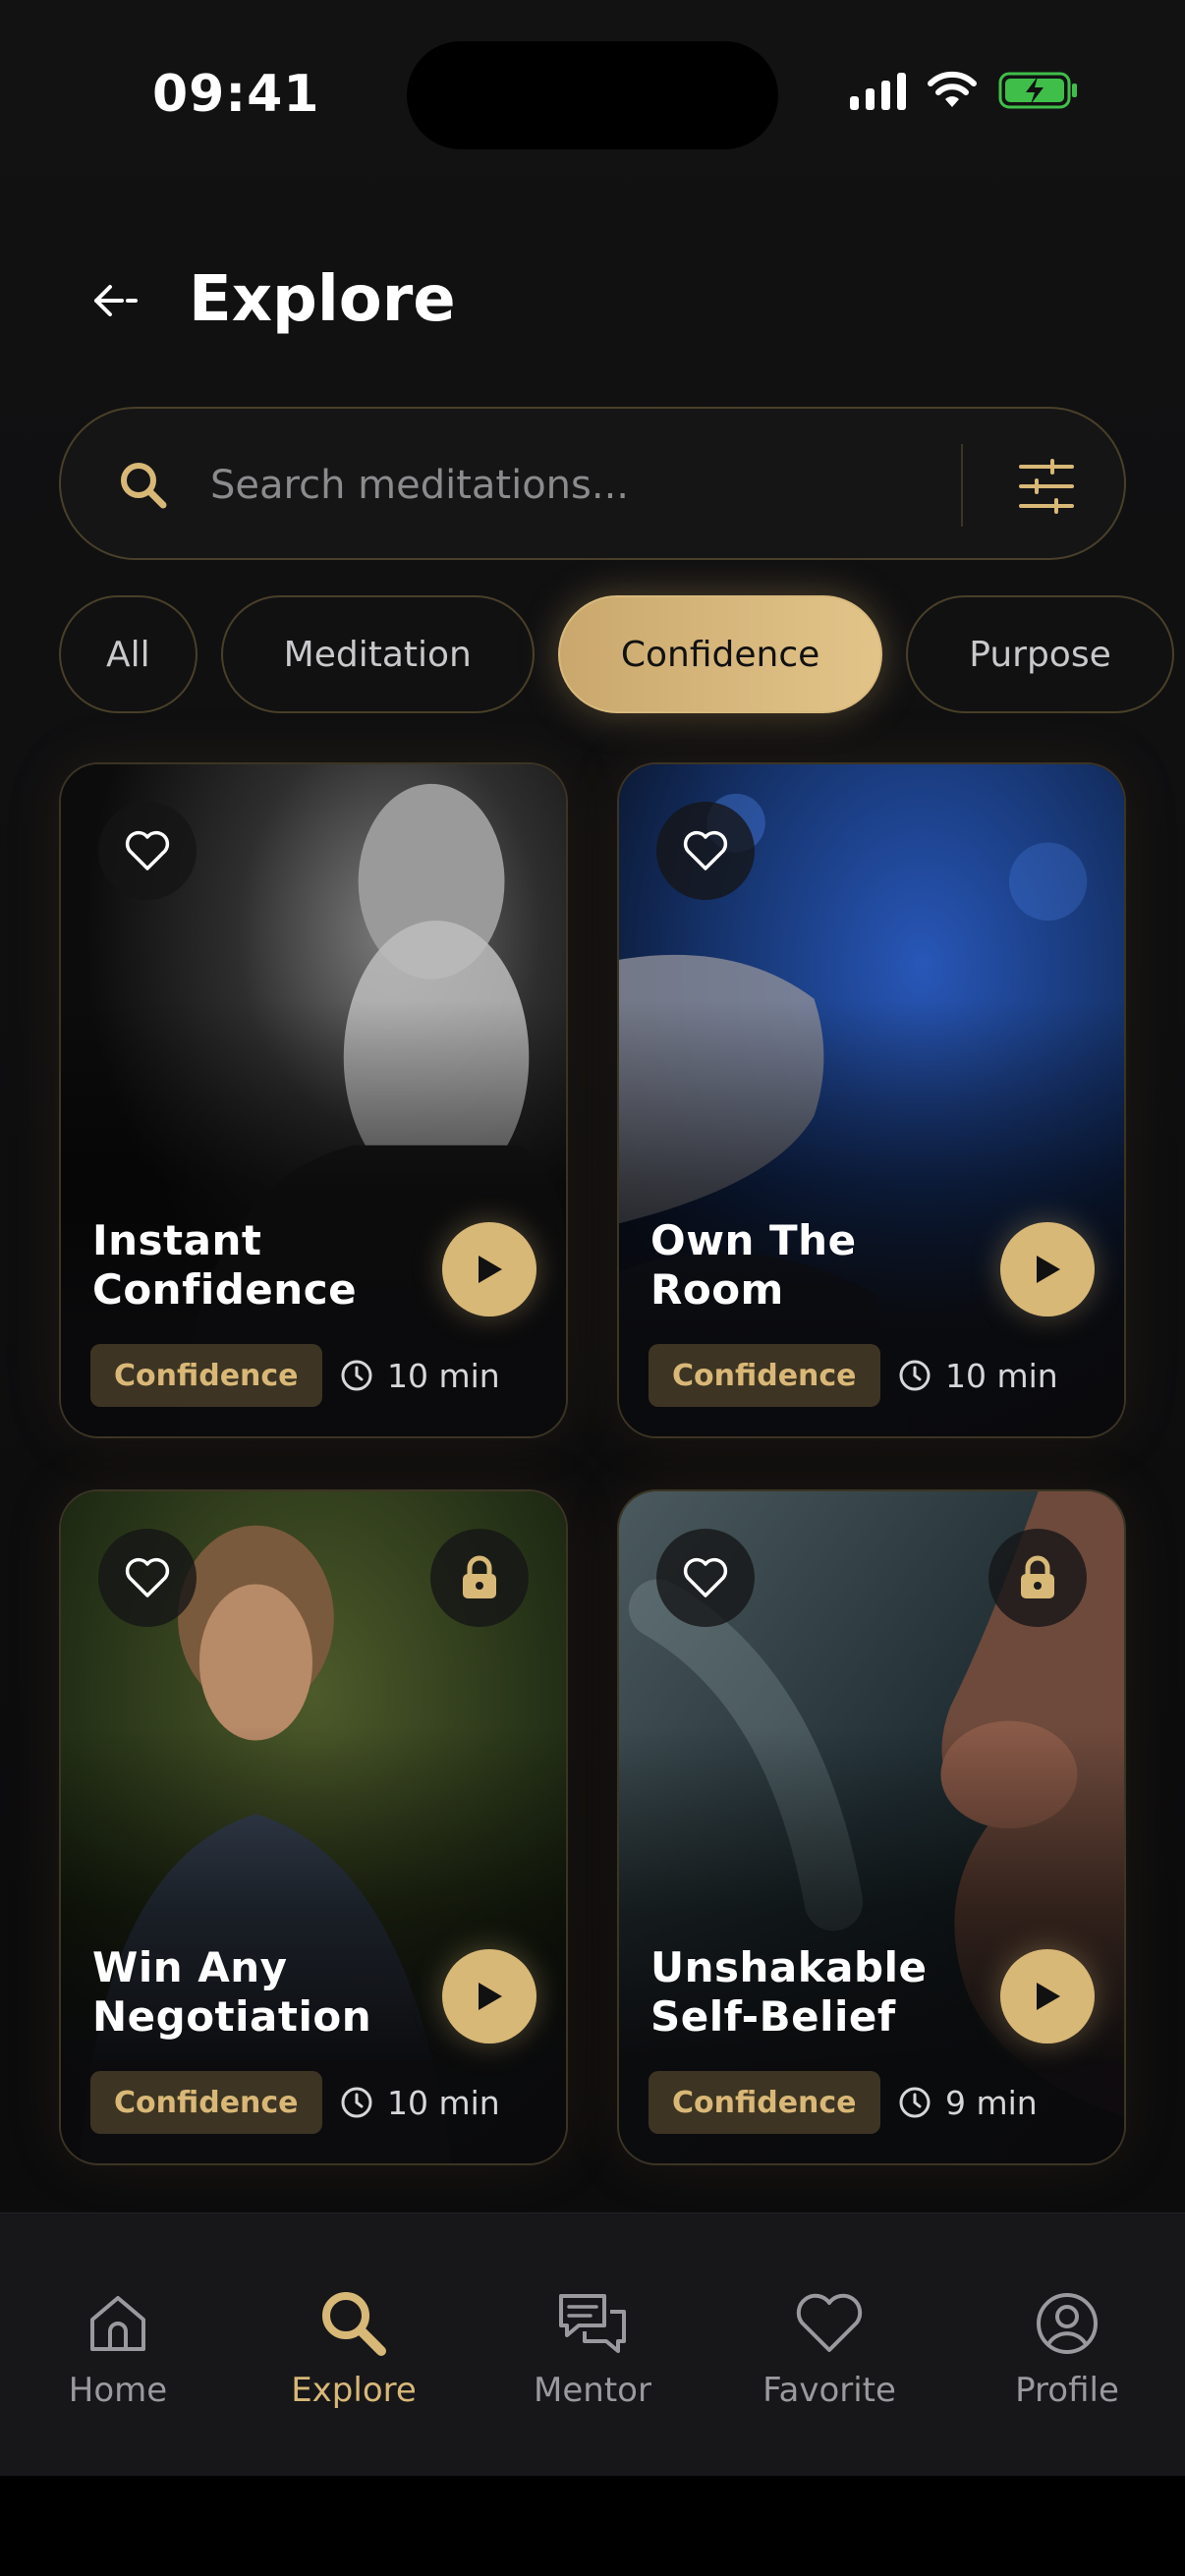 The width and height of the screenshot is (1185, 2576). I want to click on tab-label: Home, so click(118, 2390).